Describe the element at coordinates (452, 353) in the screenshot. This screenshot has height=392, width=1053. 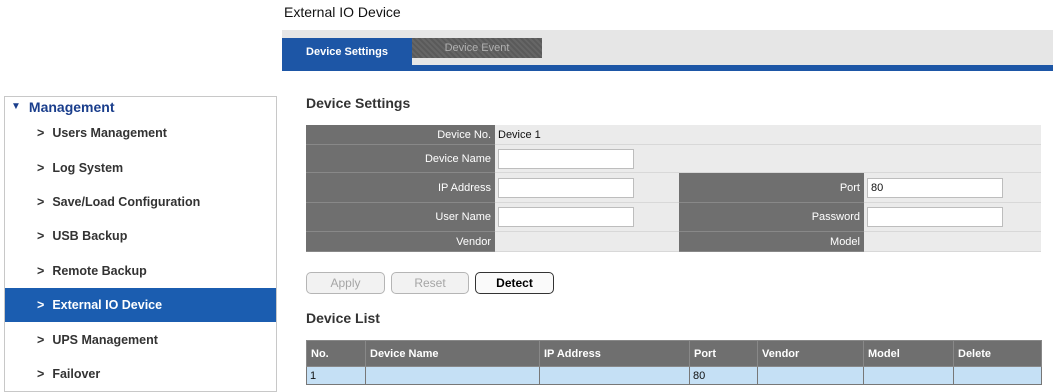
I see `column-header-device-name: Device Name` at that location.